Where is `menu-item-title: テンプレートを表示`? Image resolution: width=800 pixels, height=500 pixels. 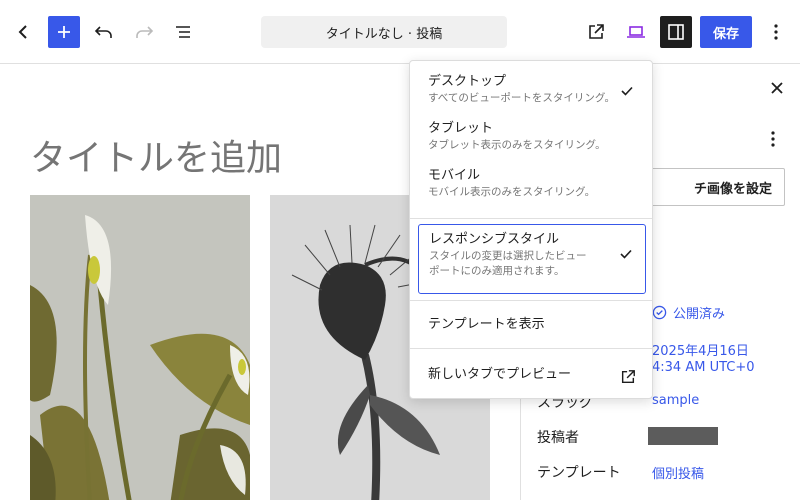 menu-item-title: テンプレートを表示 is located at coordinates (486, 324).